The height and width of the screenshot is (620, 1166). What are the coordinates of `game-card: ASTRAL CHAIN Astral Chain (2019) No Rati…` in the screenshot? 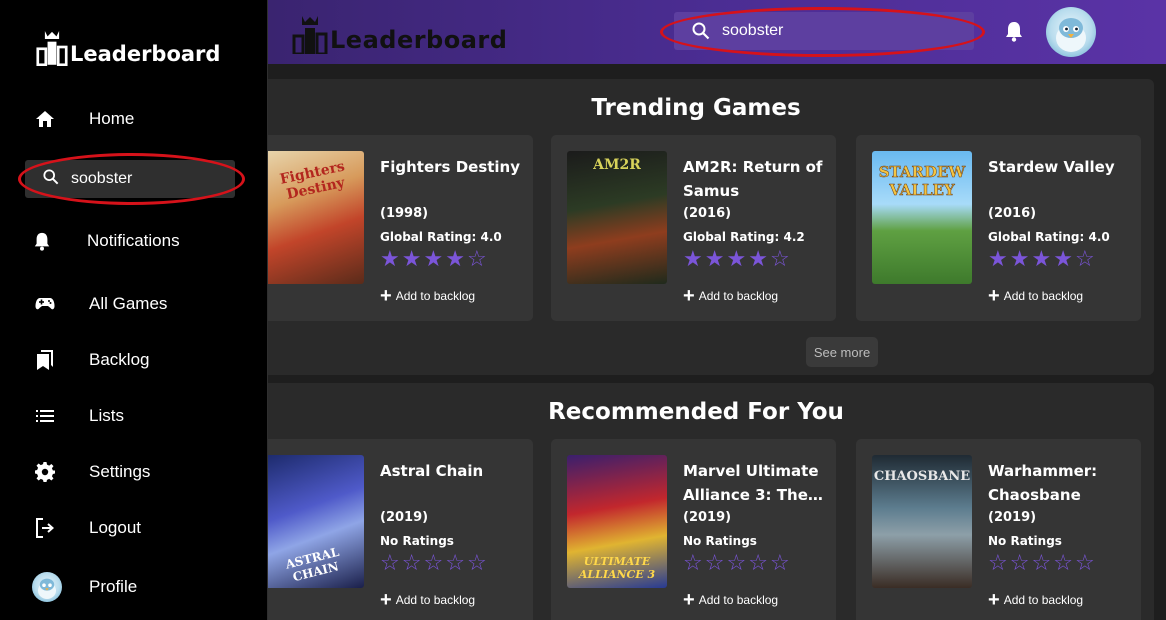 It's located at (390, 529).